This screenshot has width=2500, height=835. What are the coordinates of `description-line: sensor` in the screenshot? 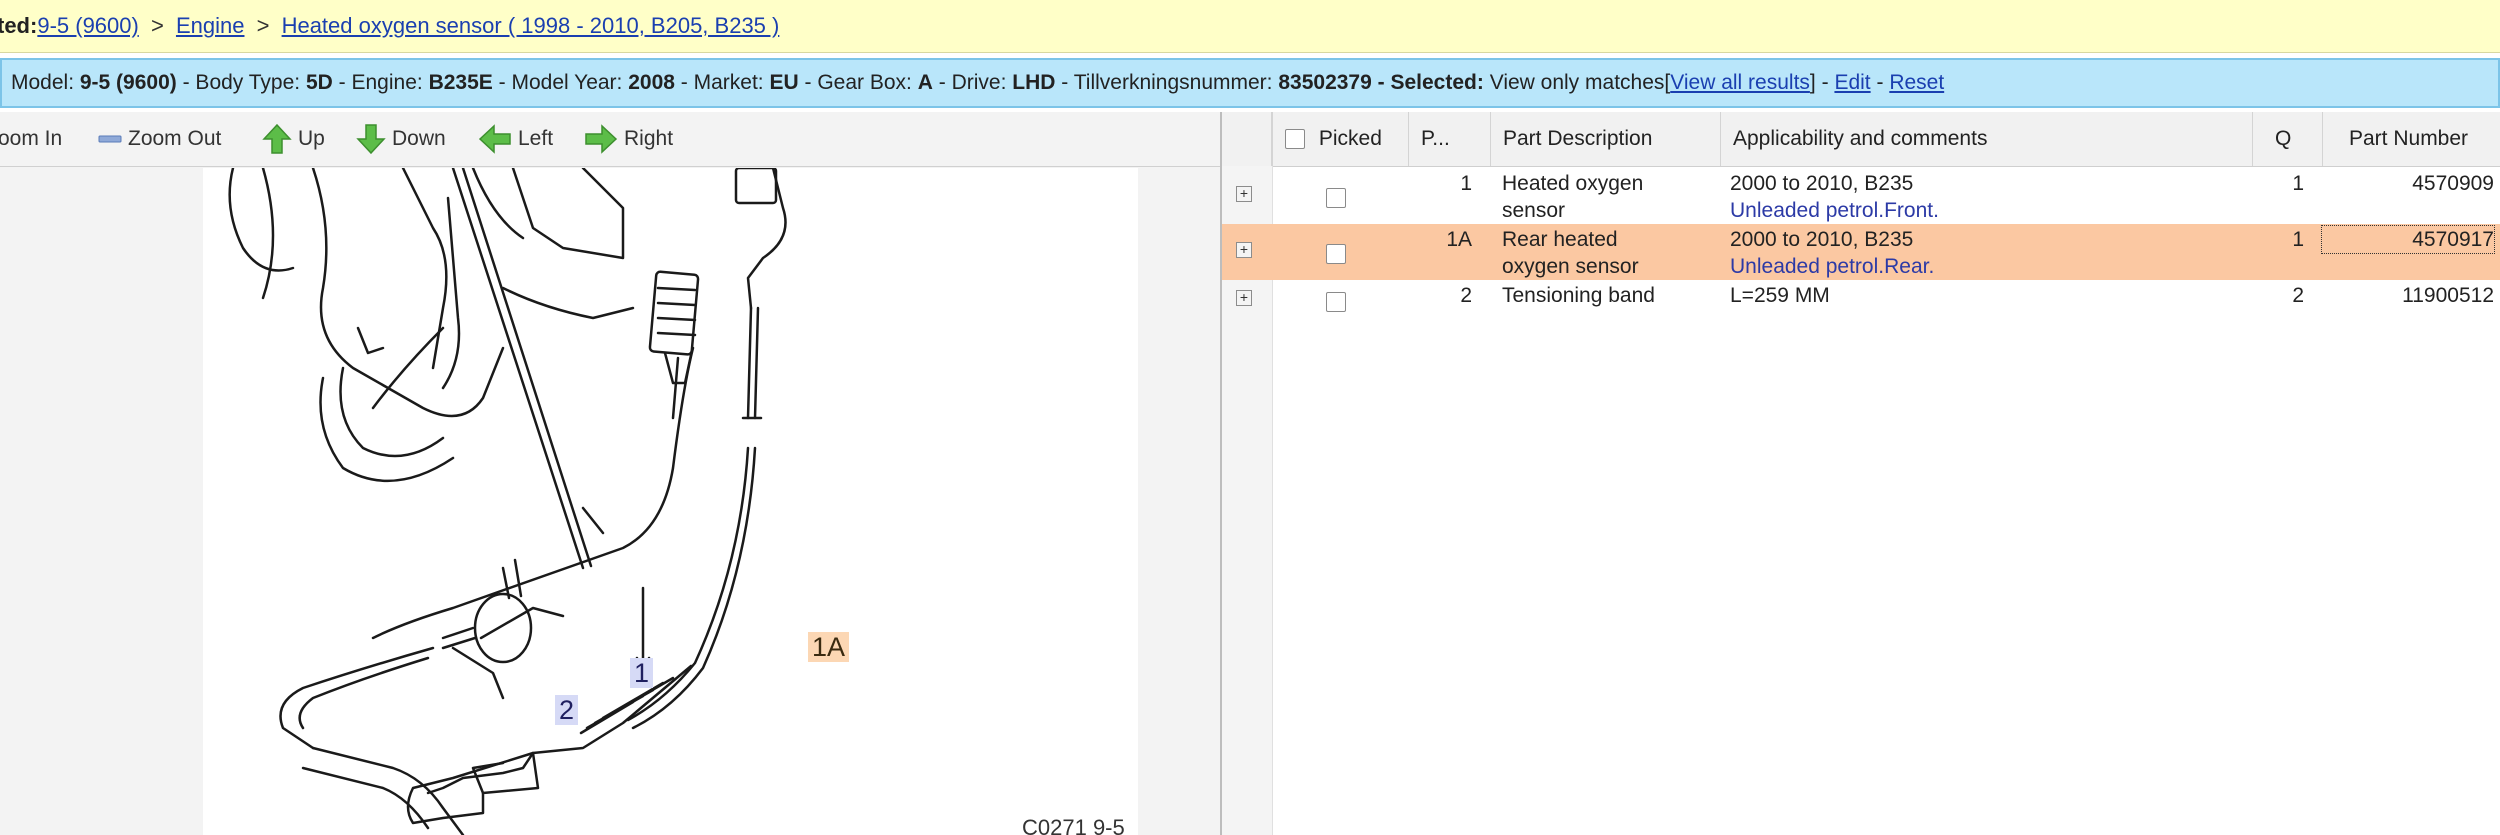 It's located at (1534, 210).